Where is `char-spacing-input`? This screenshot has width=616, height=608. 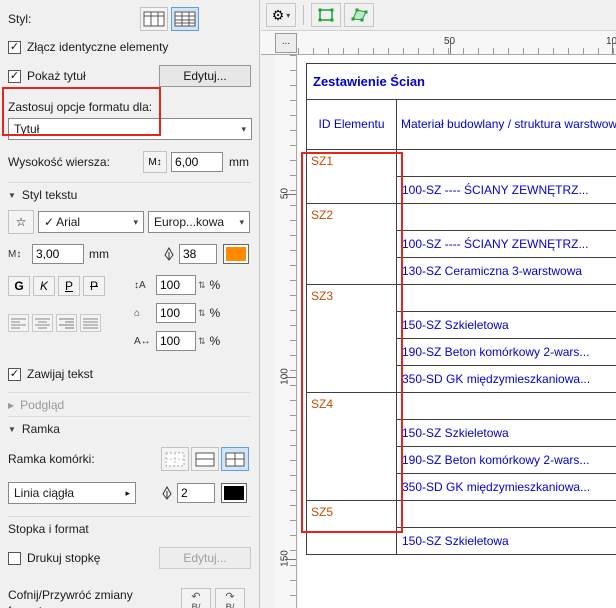
char-spacing-input is located at coordinates (176, 341).